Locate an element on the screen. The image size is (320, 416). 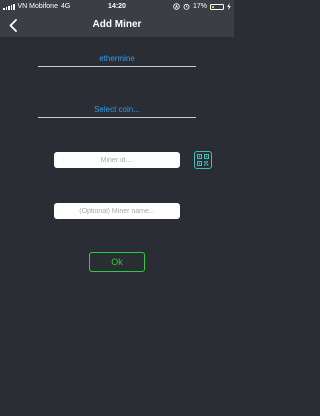
qr-scan-button is located at coordinates (203, 160).